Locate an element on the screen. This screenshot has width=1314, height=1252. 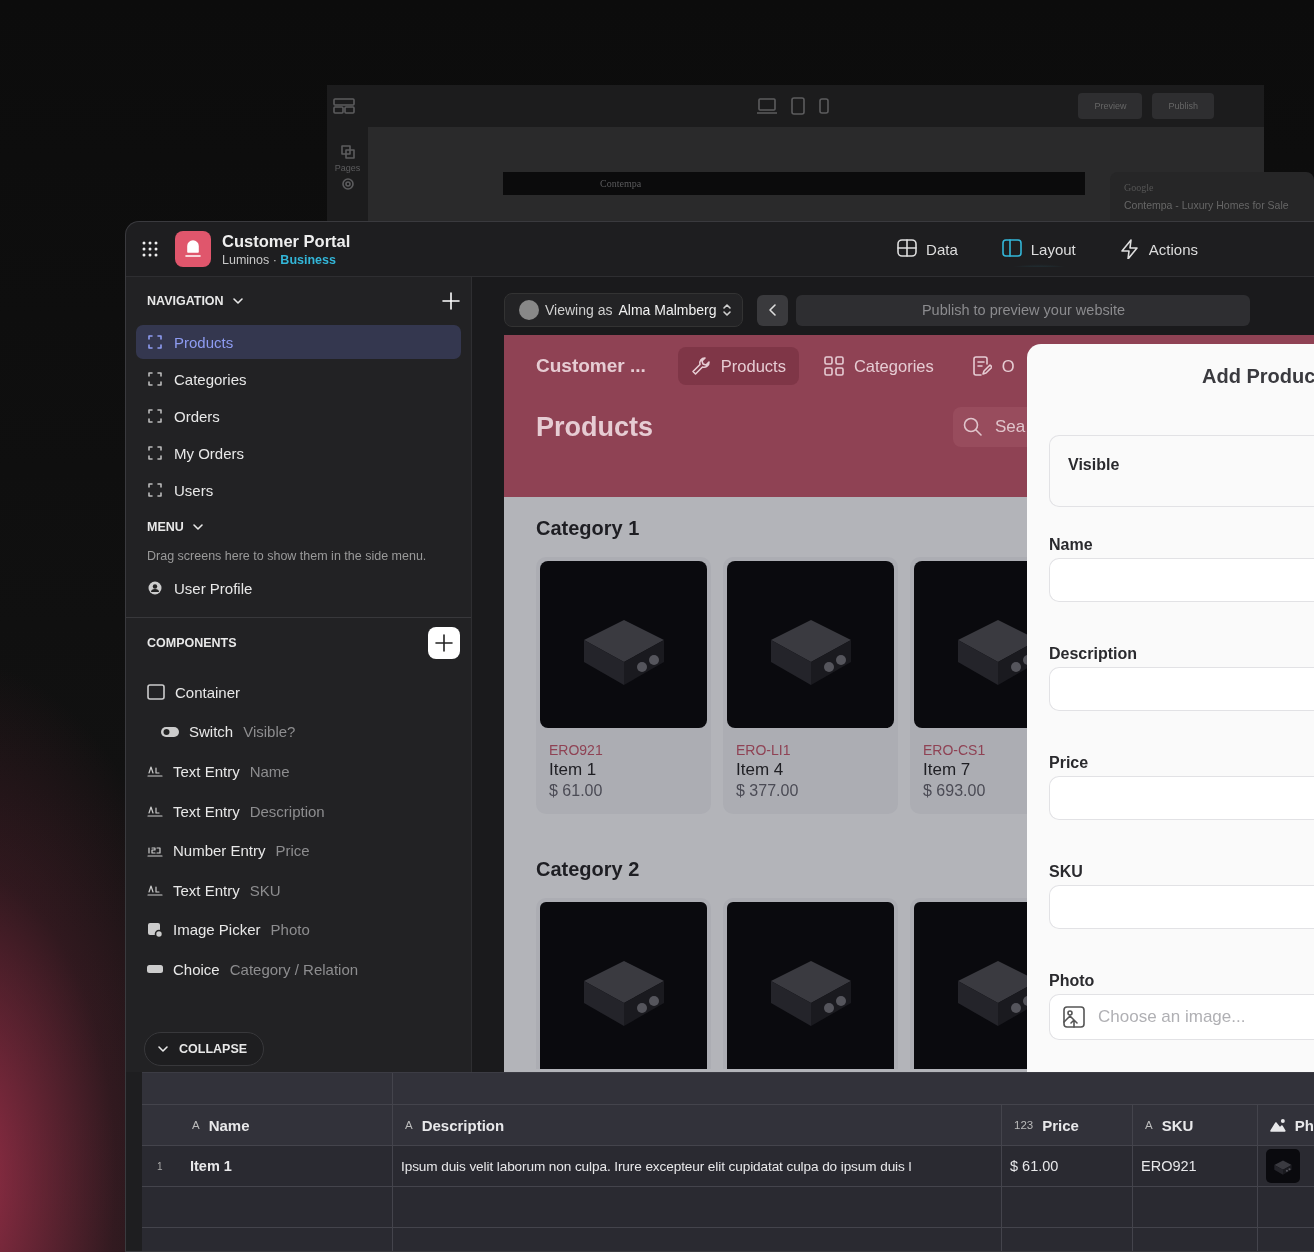
apps-grid-icon is located at coordinates (150, 249).